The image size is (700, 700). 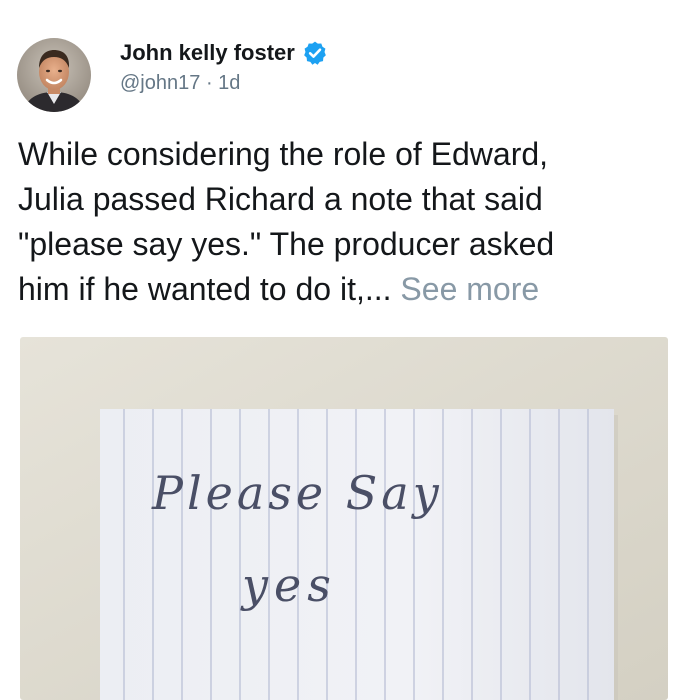 I want to click on avatar, so click(x=54, y=75).